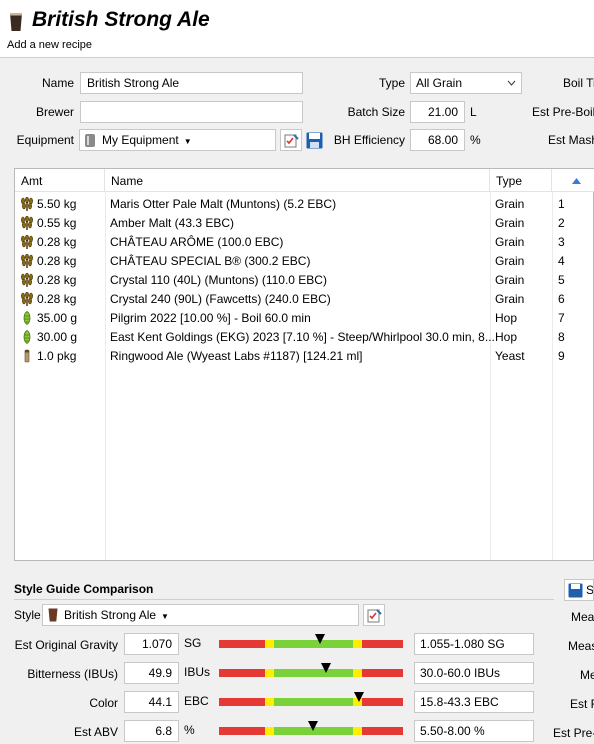 This screenshot has height=744, width=594. Describe the element at coordinates (561, 204) in the screenshot. I see `ingredient-order: 1` at that location.